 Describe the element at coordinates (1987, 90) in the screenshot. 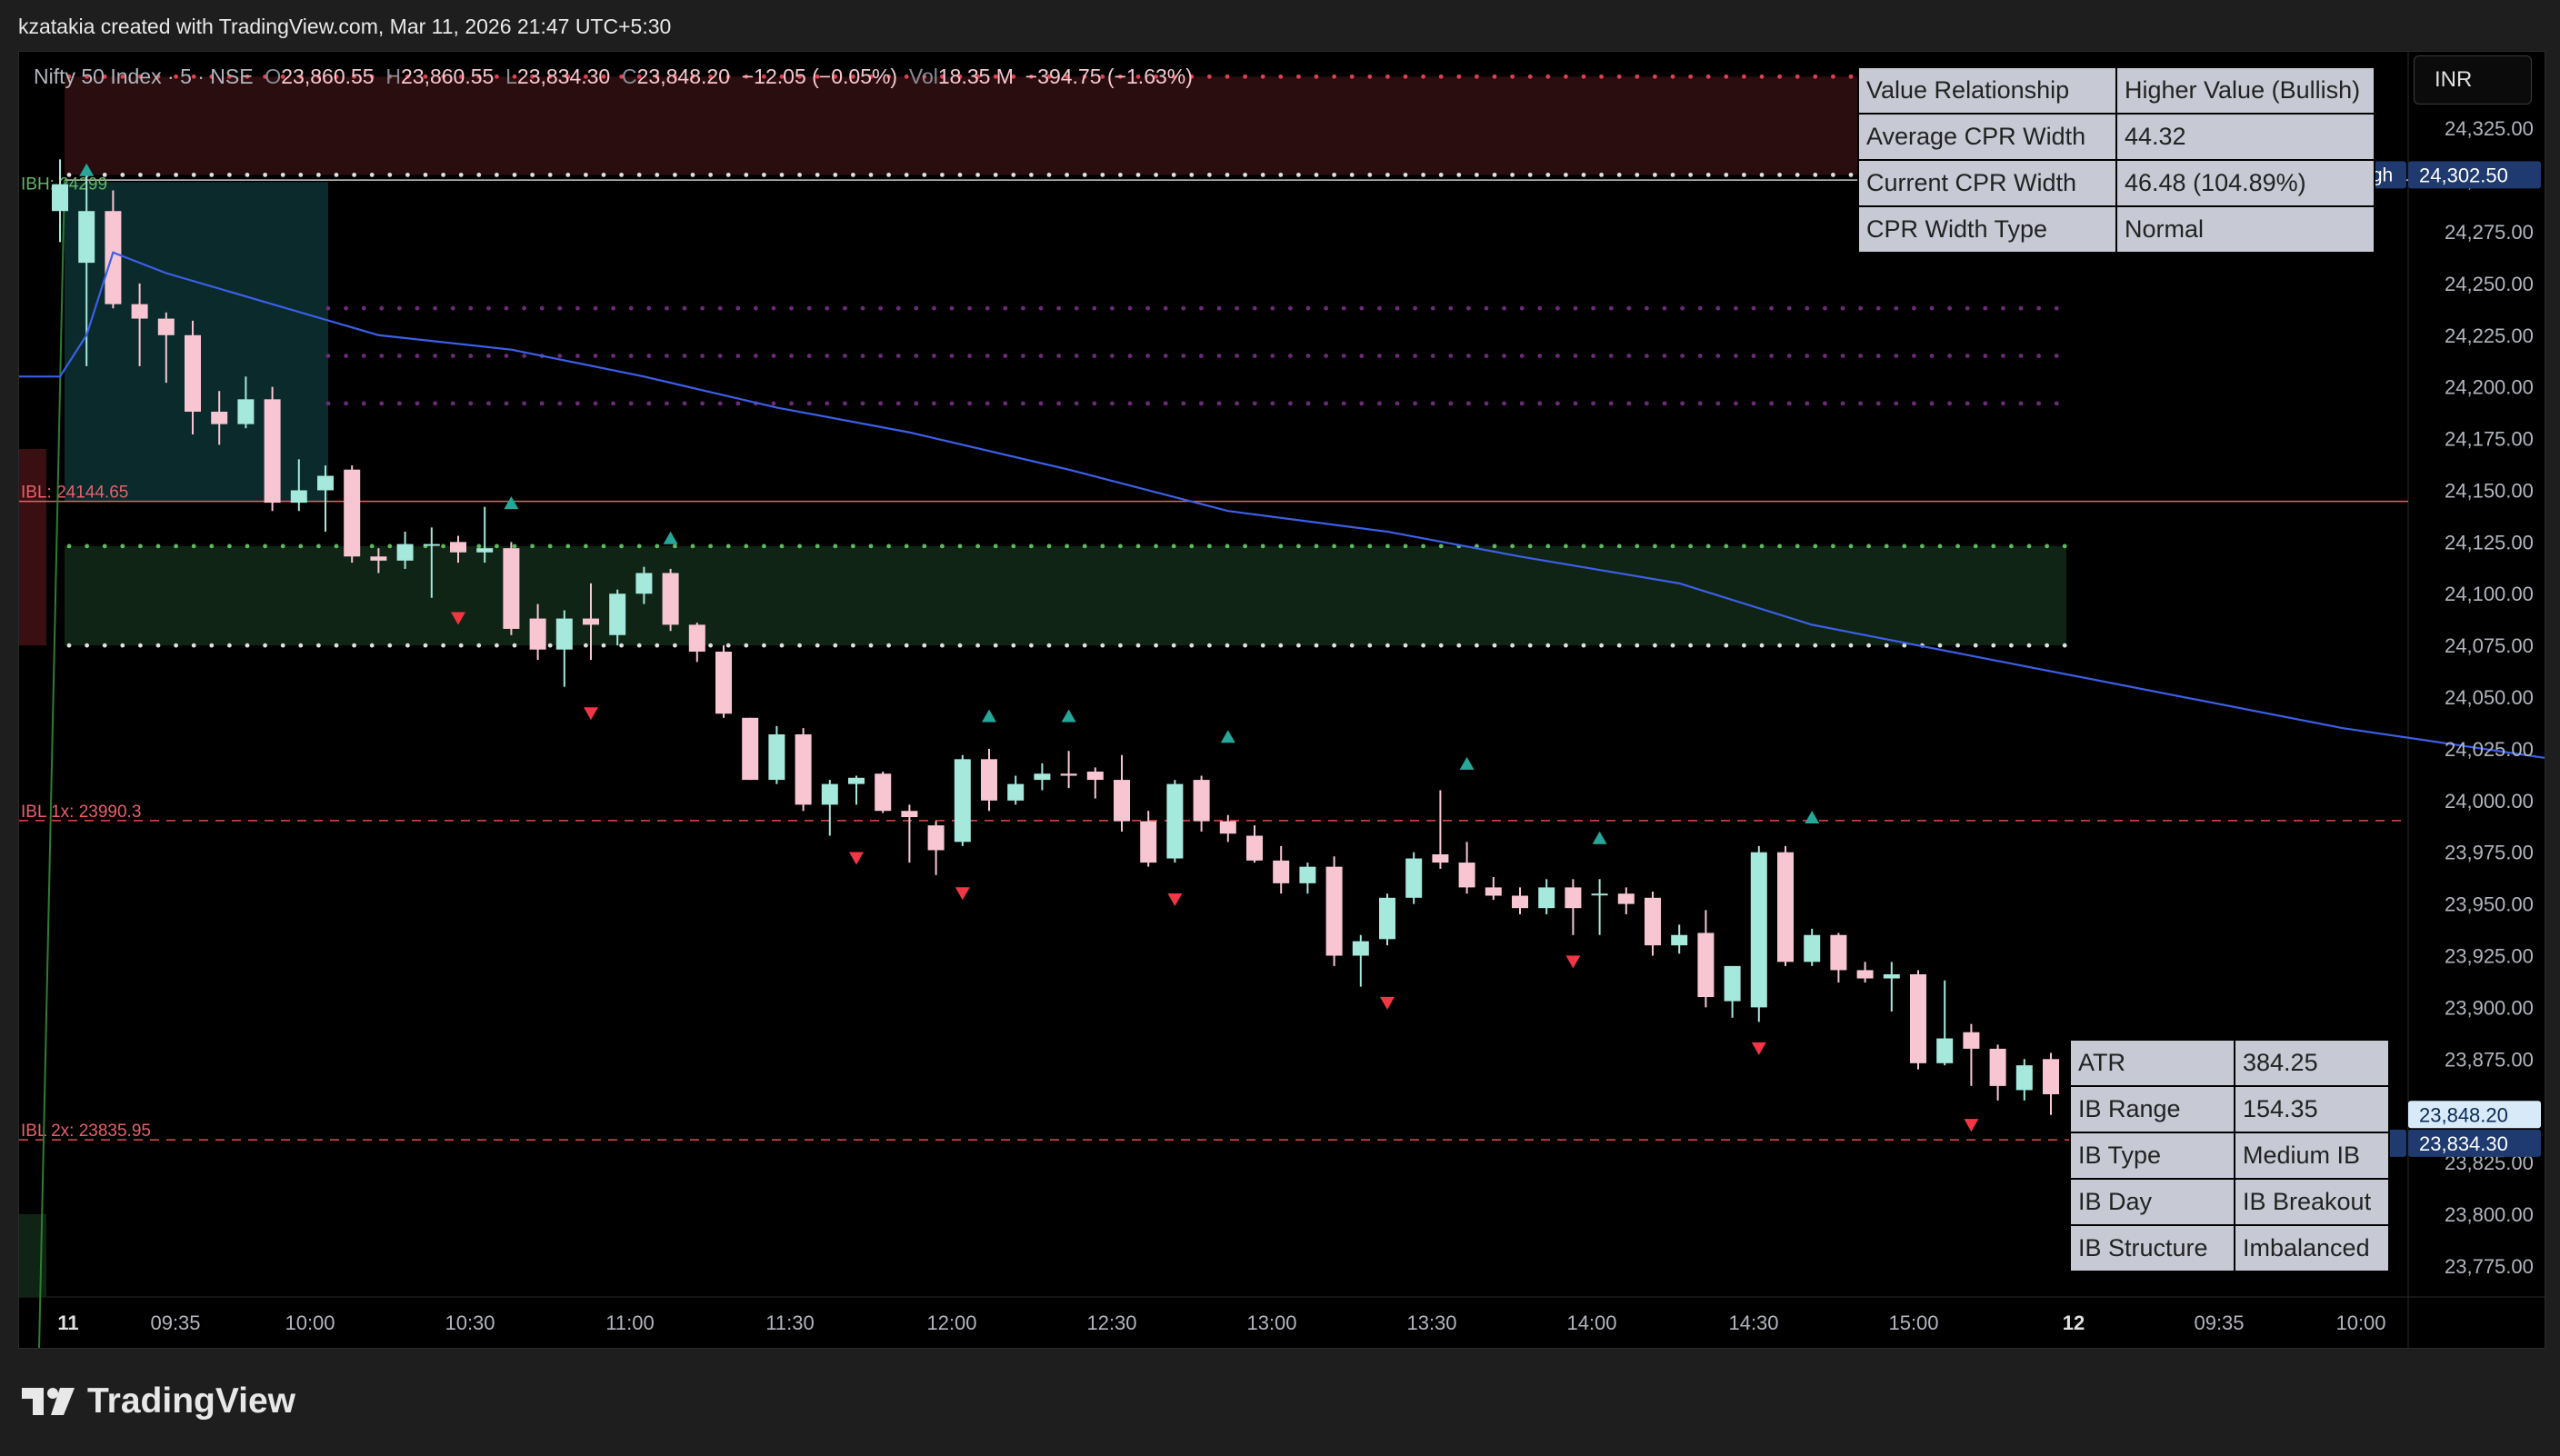

I see `cpr-info-label: Value Relationship` at that location.